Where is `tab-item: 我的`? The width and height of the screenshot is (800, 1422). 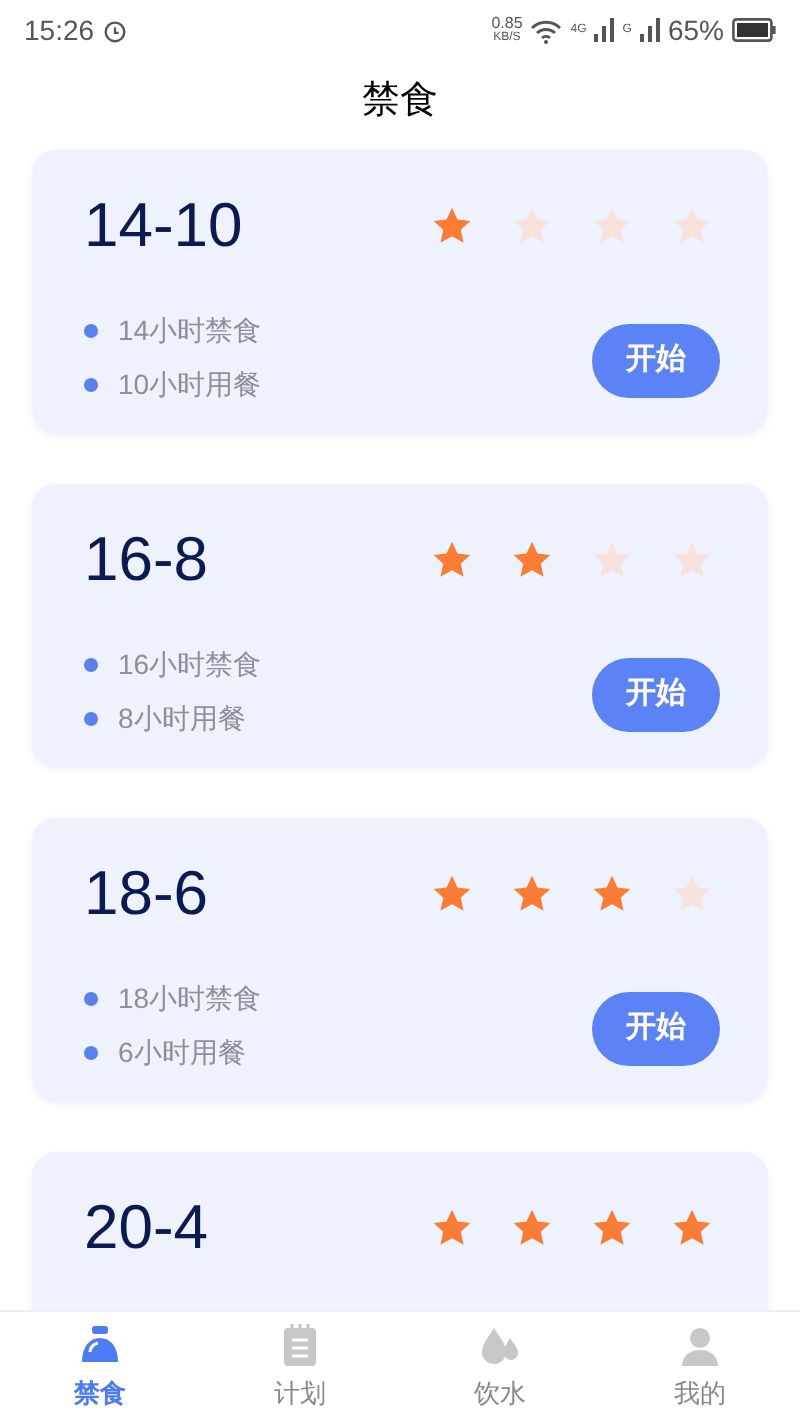 tab-item: 我的 is located at coordinates (700, 1367).